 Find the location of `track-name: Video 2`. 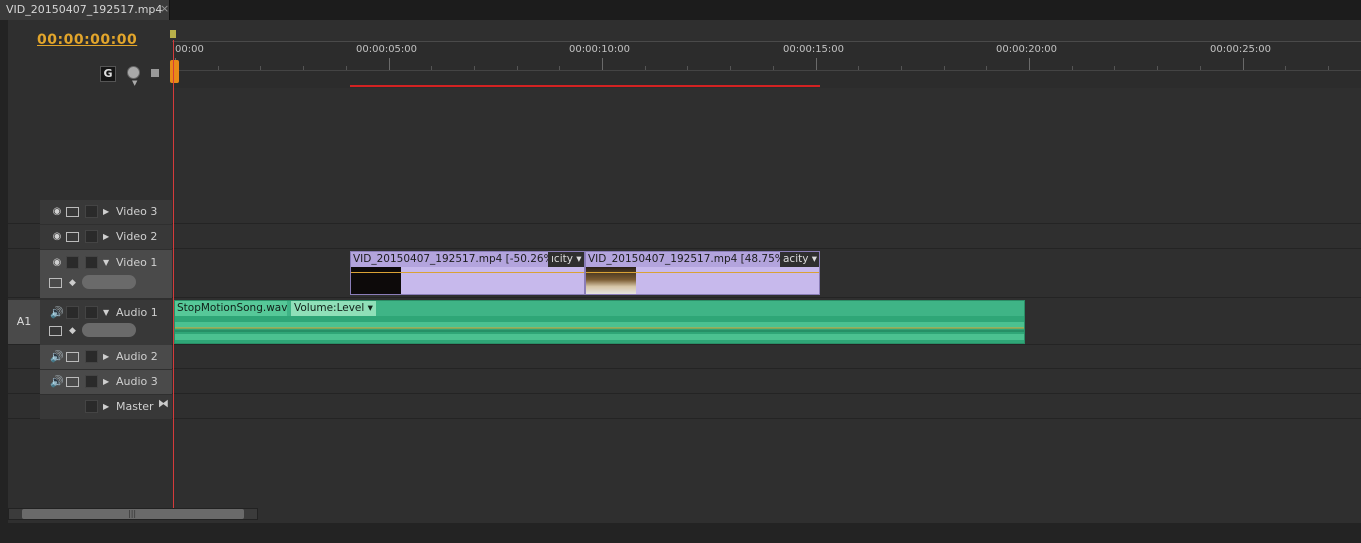

track-name: Video 2 is located at coordinates (137, 236).